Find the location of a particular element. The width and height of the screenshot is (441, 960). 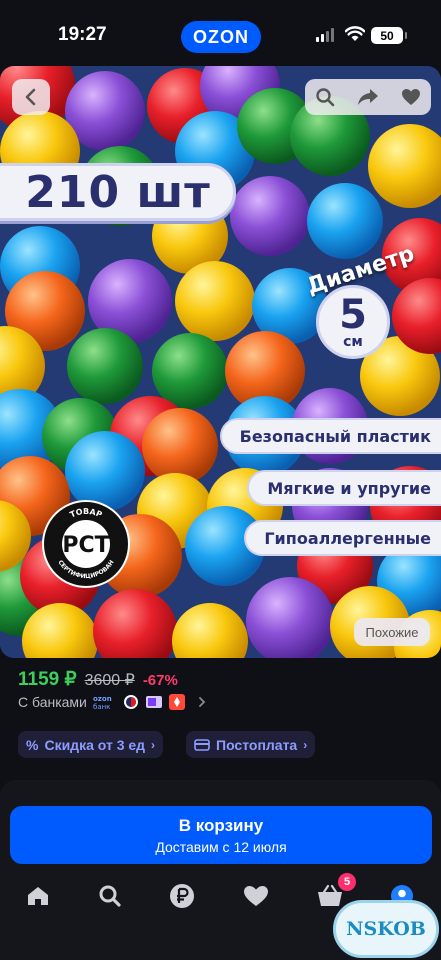

ruble-icon is located at coordinates (182, 896).